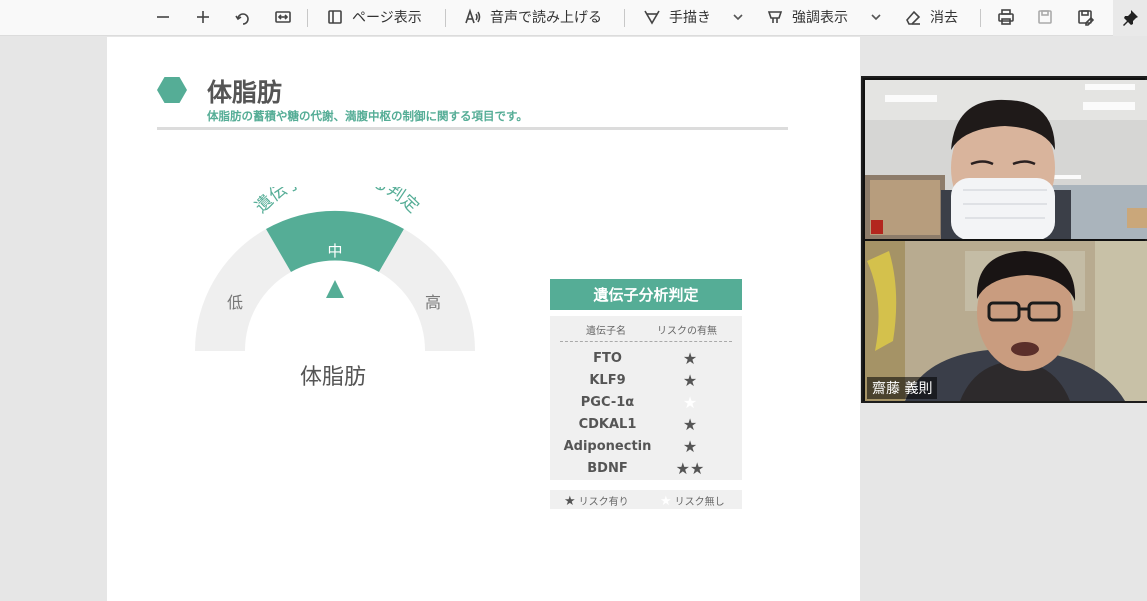  What do you see at coordinates (172, 90) in the screenshot?
I see `hexagon-bullet-icon` at bounding box center [172, 90].